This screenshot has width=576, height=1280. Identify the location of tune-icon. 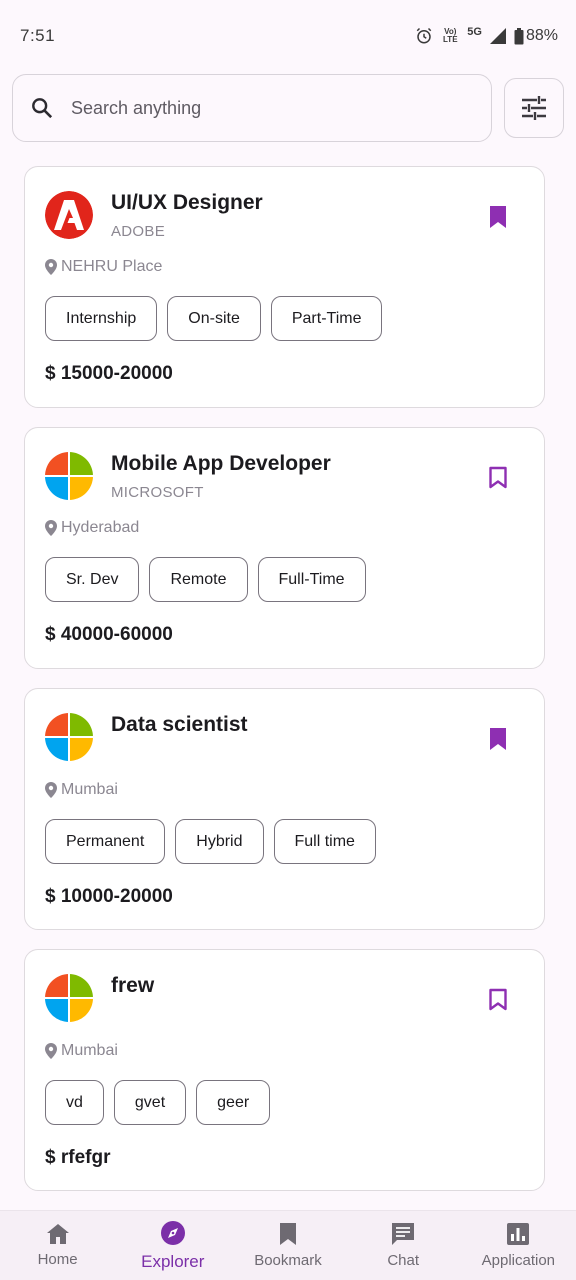
(534, 108).